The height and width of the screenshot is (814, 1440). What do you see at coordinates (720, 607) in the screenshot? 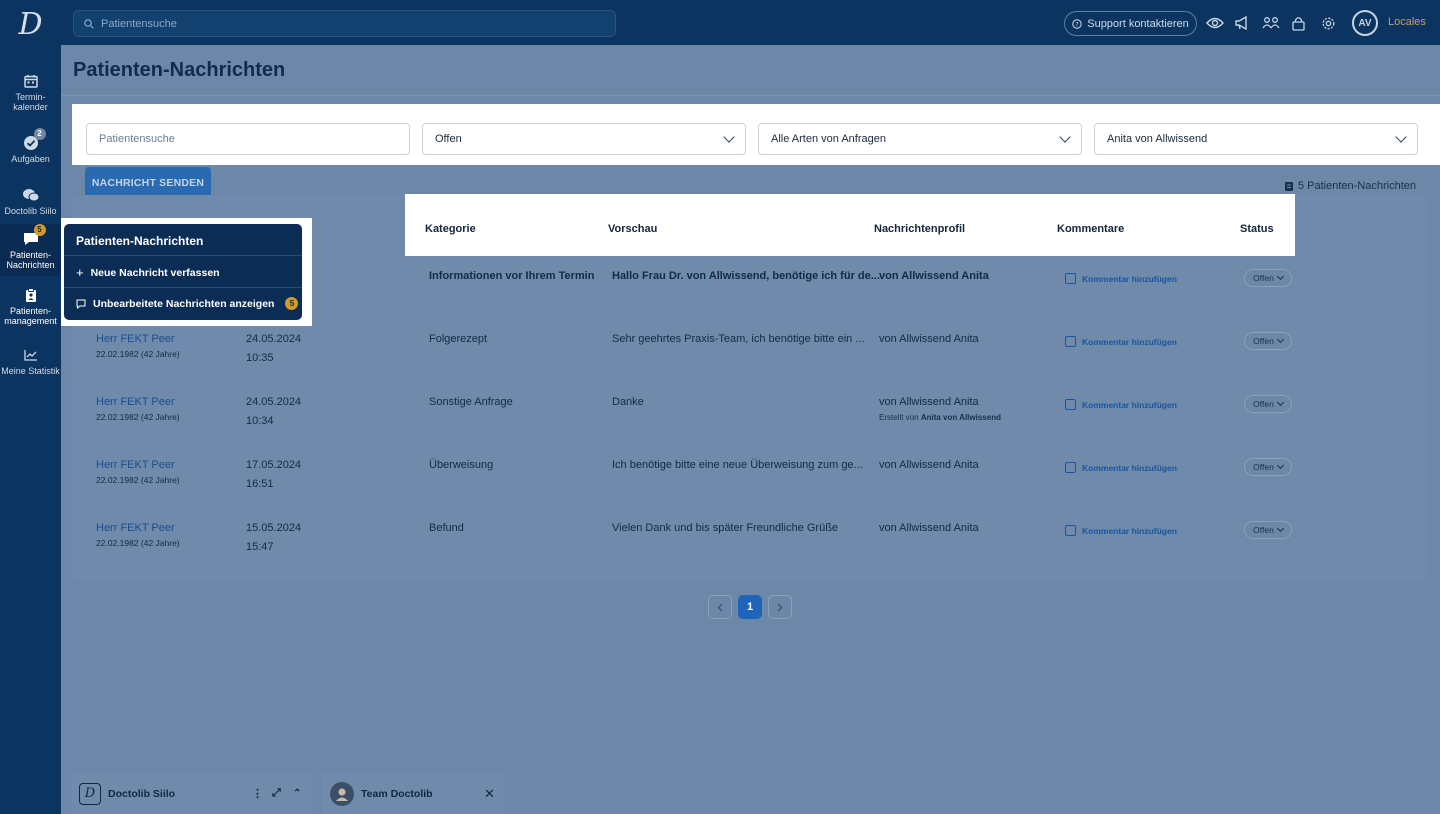
I see `pagination-prev-button` at bounding box center [720, 607].